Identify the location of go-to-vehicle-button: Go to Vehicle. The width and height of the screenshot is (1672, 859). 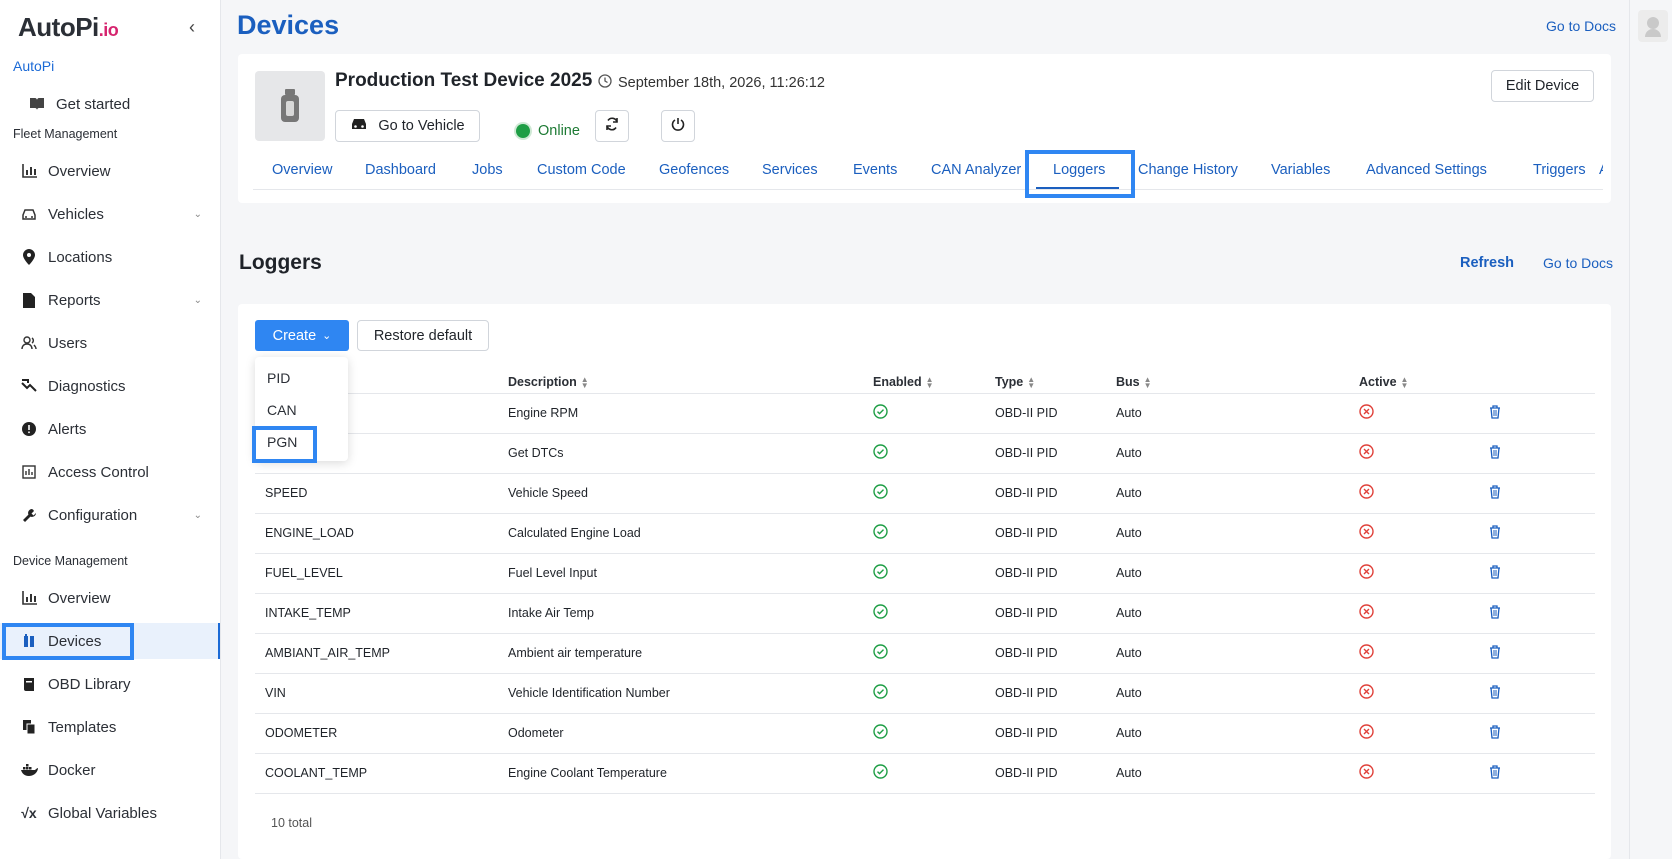
(407, 126).